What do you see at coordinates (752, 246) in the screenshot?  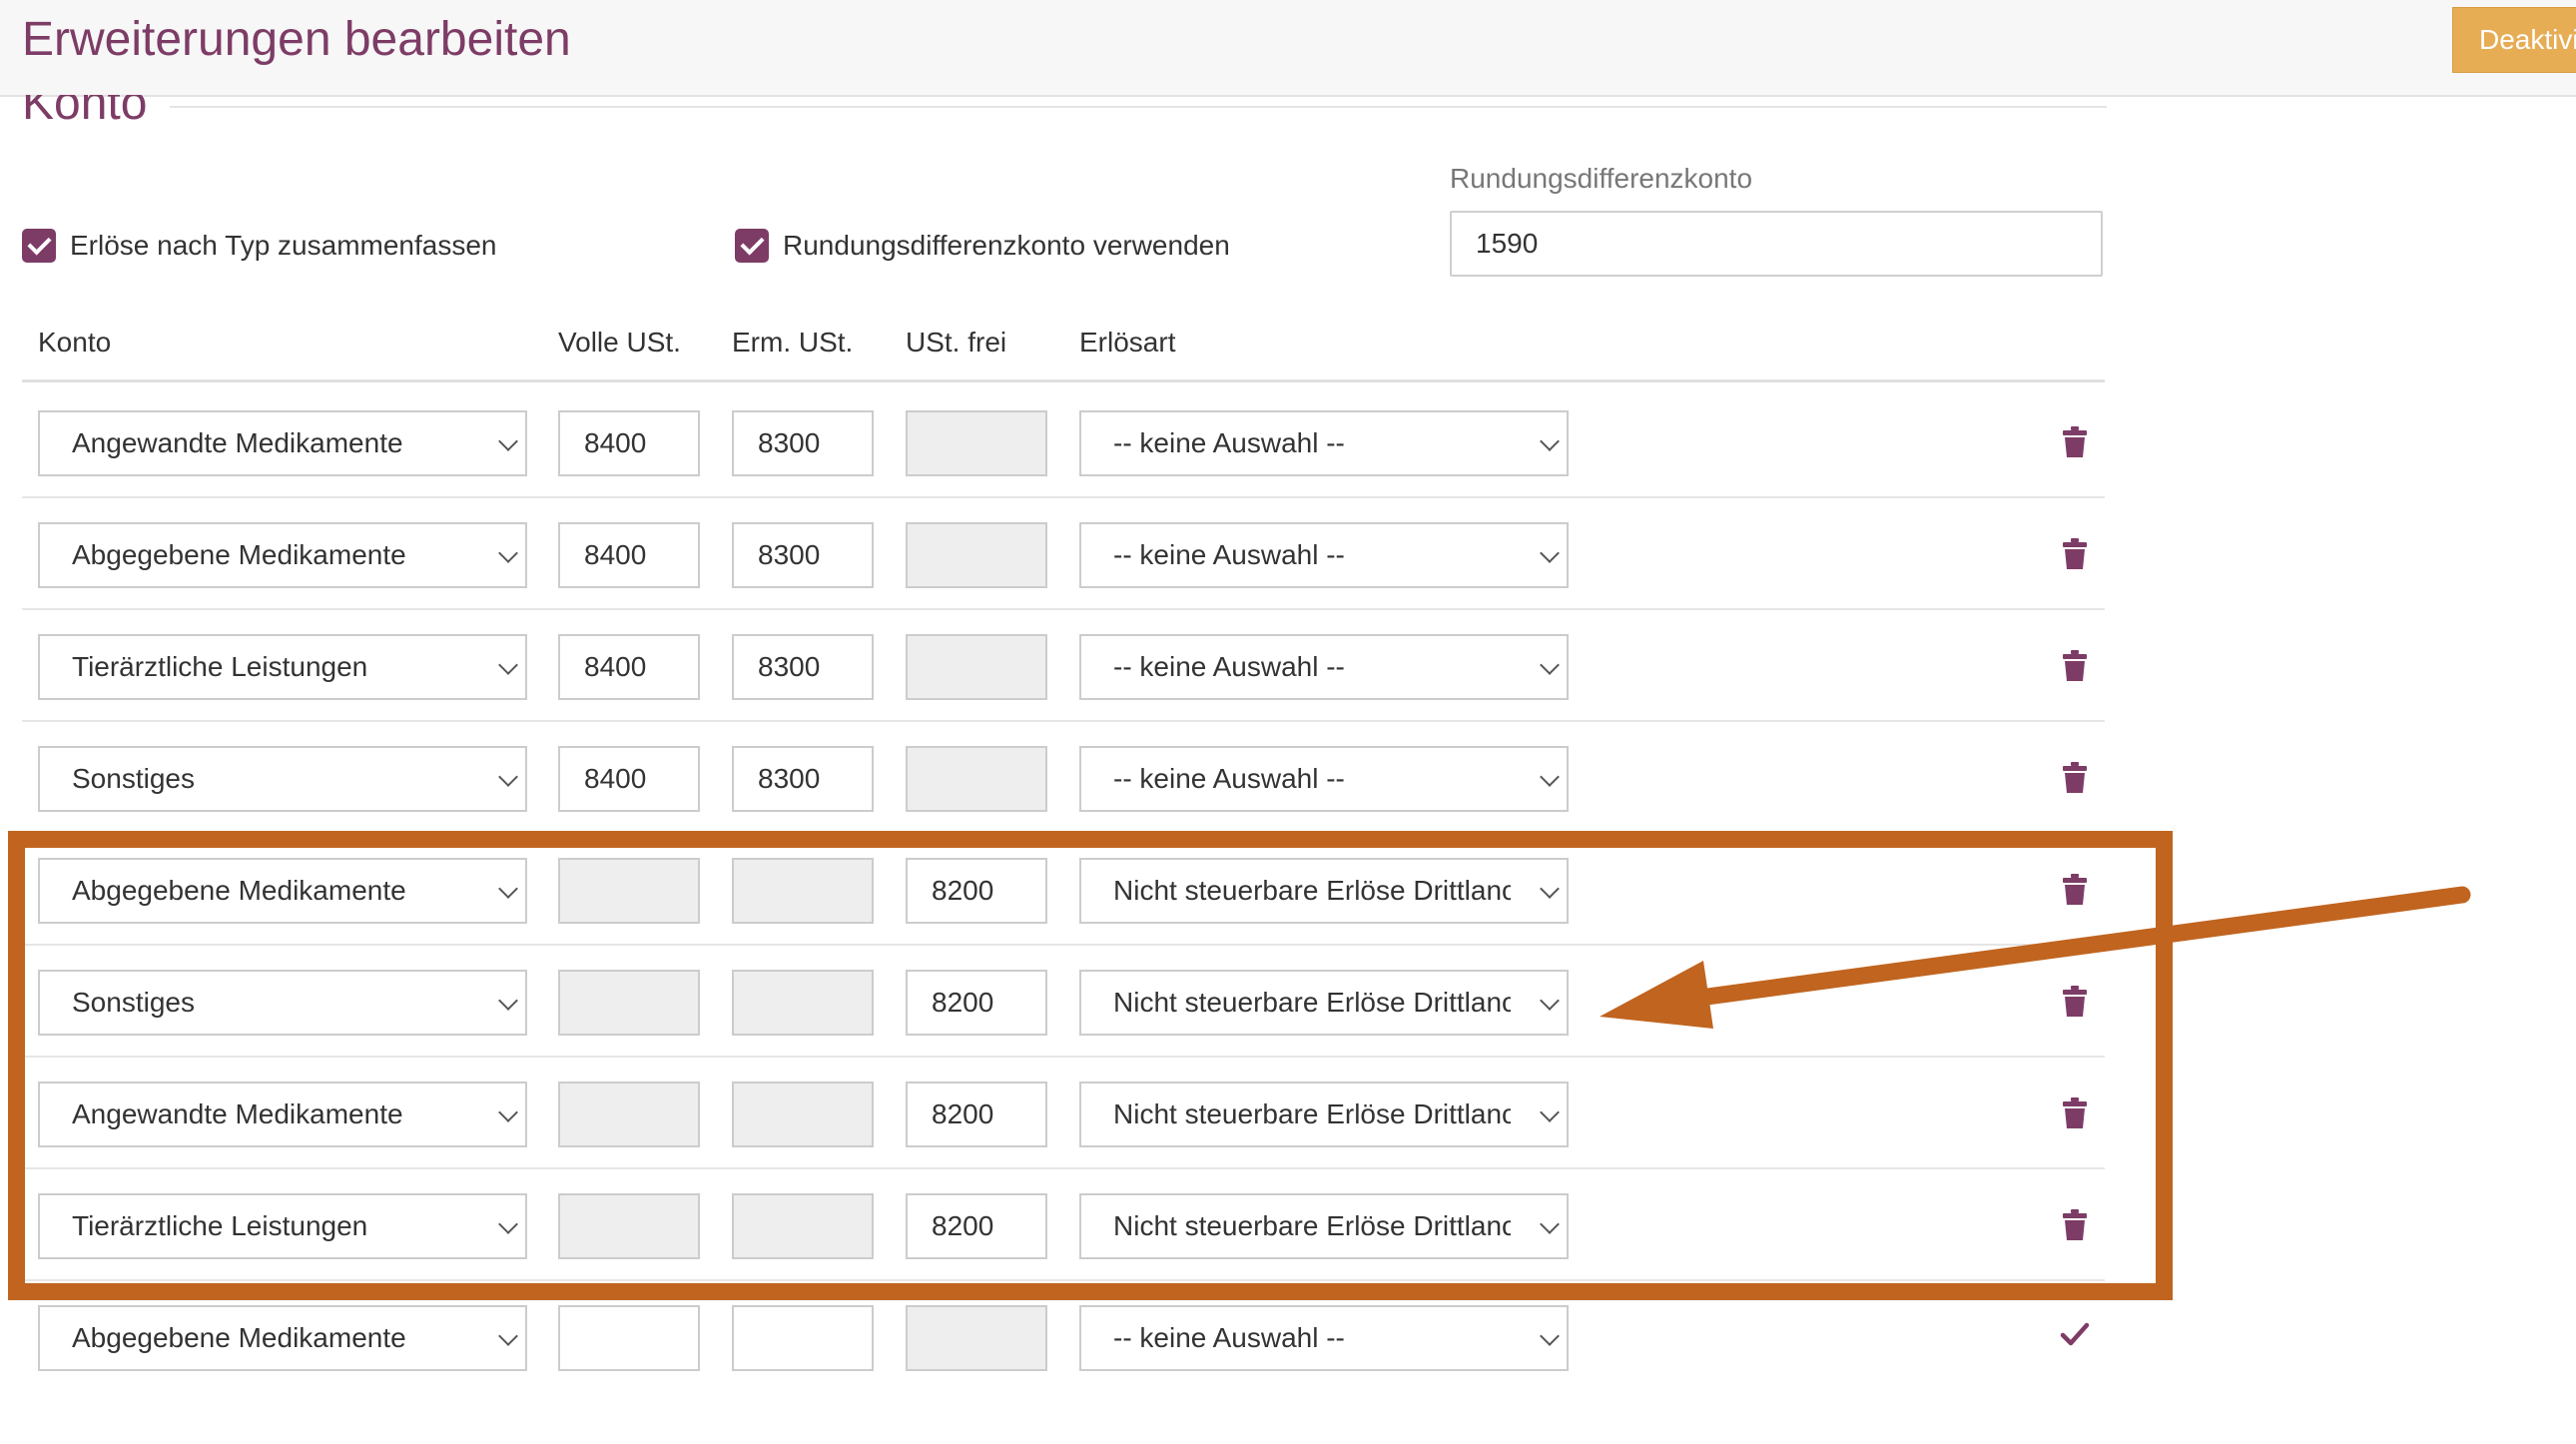 I see `rounding-checkbox` at bounding box center [752, 246].